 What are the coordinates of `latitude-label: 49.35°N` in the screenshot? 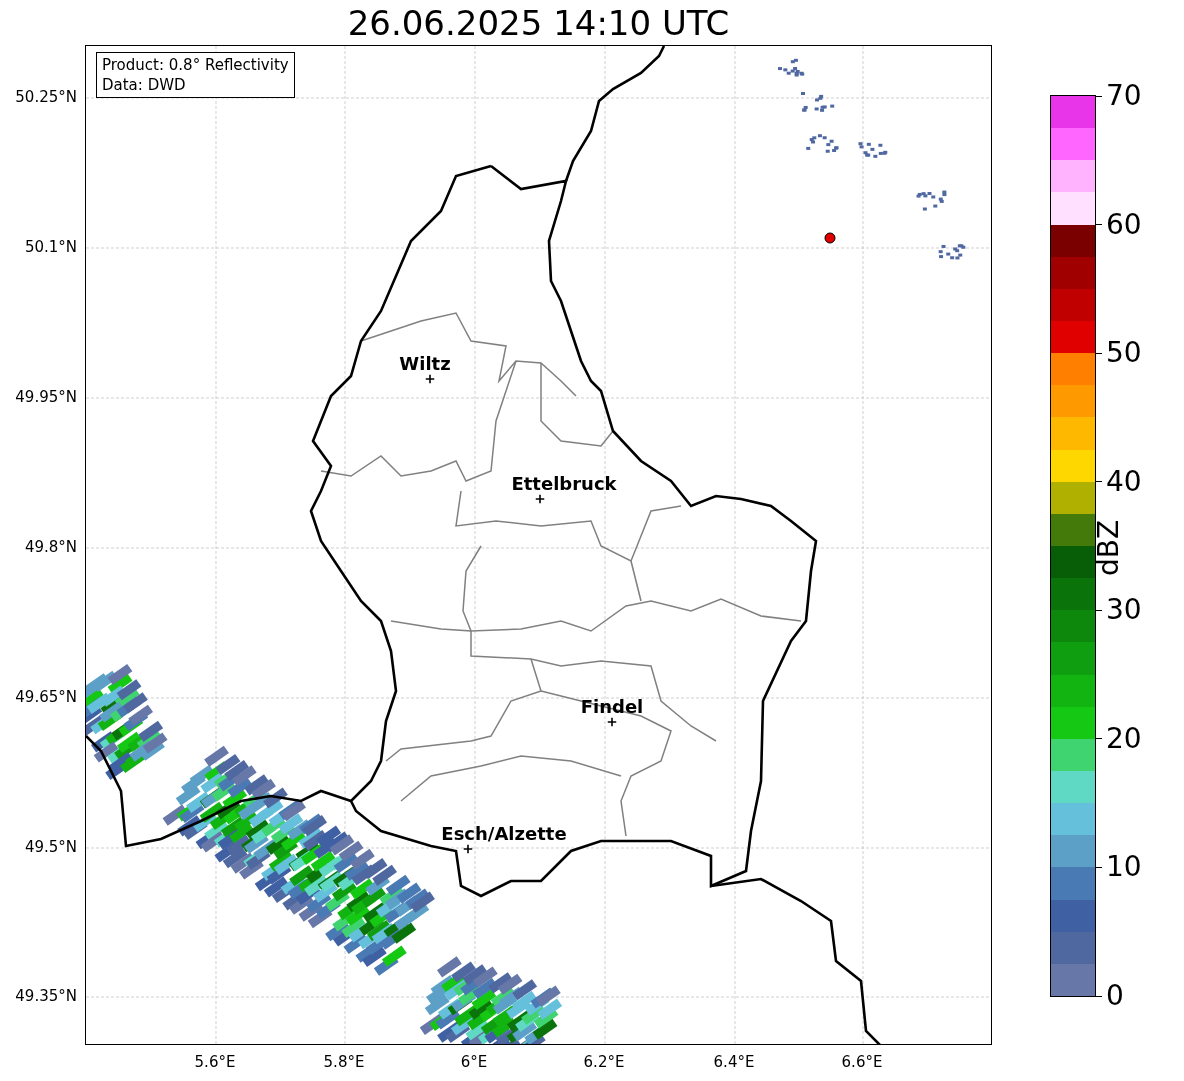 It's located at (46, 996).